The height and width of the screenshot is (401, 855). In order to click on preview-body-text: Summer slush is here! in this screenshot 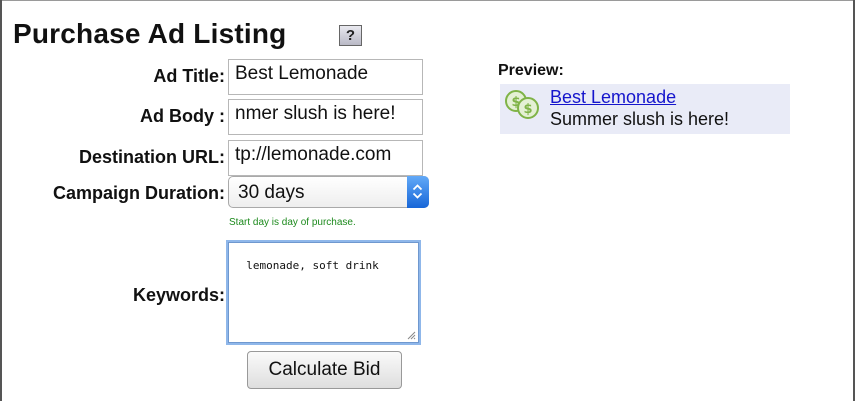, I will do `click(640, 119)`.